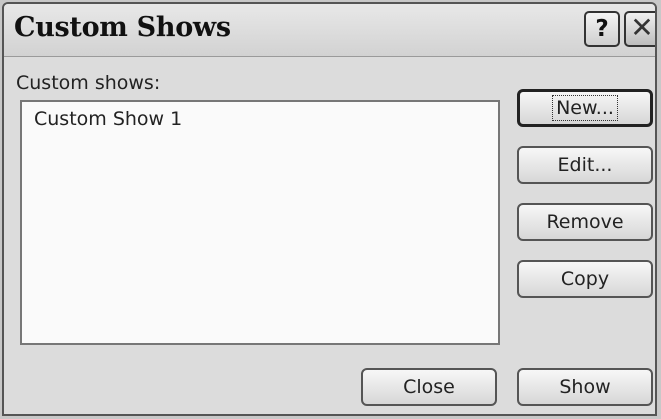 This screenshot has height=419, width=661. I want to click on title-bar: Custom Shows ? ✕, so click(329, 30).